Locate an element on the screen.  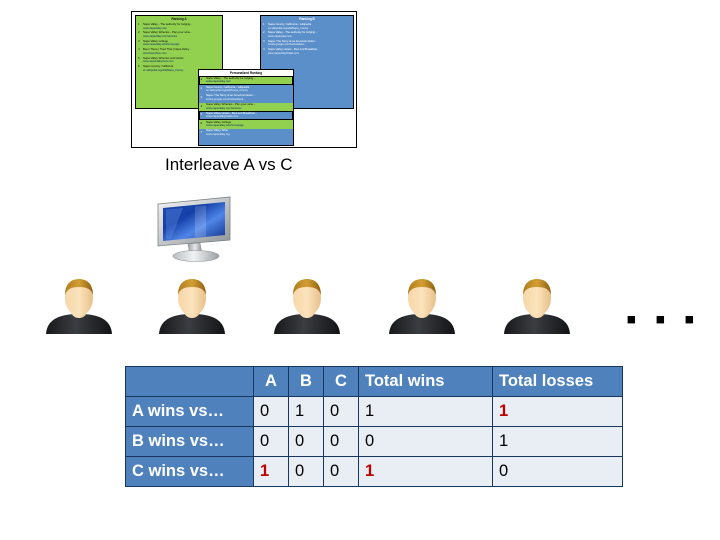
cell-b-total-wins: 0 is located at coordinates (425, 441).